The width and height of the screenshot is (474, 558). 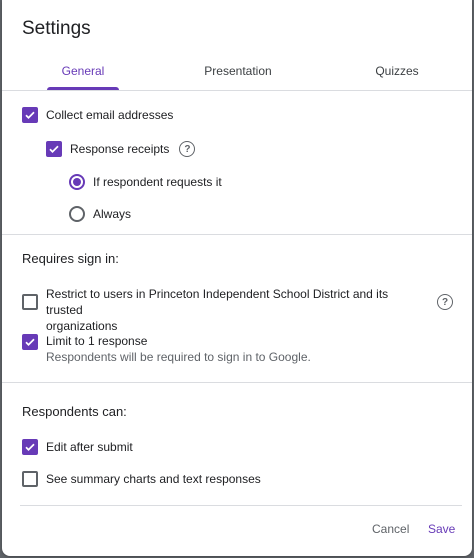 I want to click on collect-email-row: Collect email addresses, so click(x=97, y=115).